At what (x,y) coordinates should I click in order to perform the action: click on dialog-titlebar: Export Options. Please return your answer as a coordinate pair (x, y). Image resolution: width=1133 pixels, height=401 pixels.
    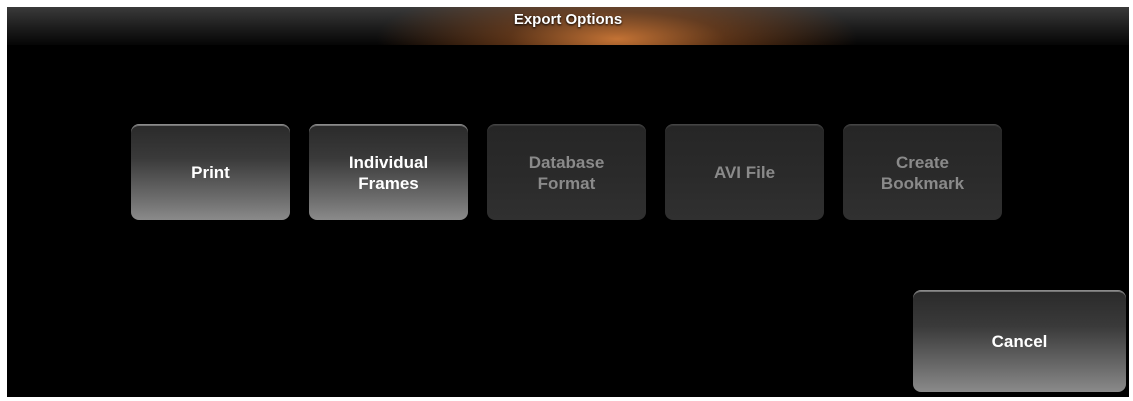
    Looking at the image, I should click on (568, 26).